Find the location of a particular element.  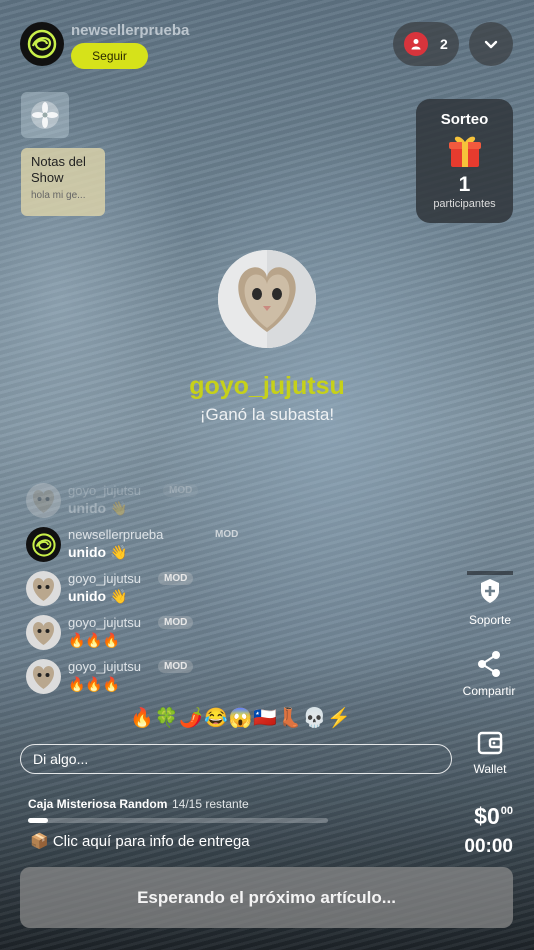

chat-input is located at coordinates (236, 759).